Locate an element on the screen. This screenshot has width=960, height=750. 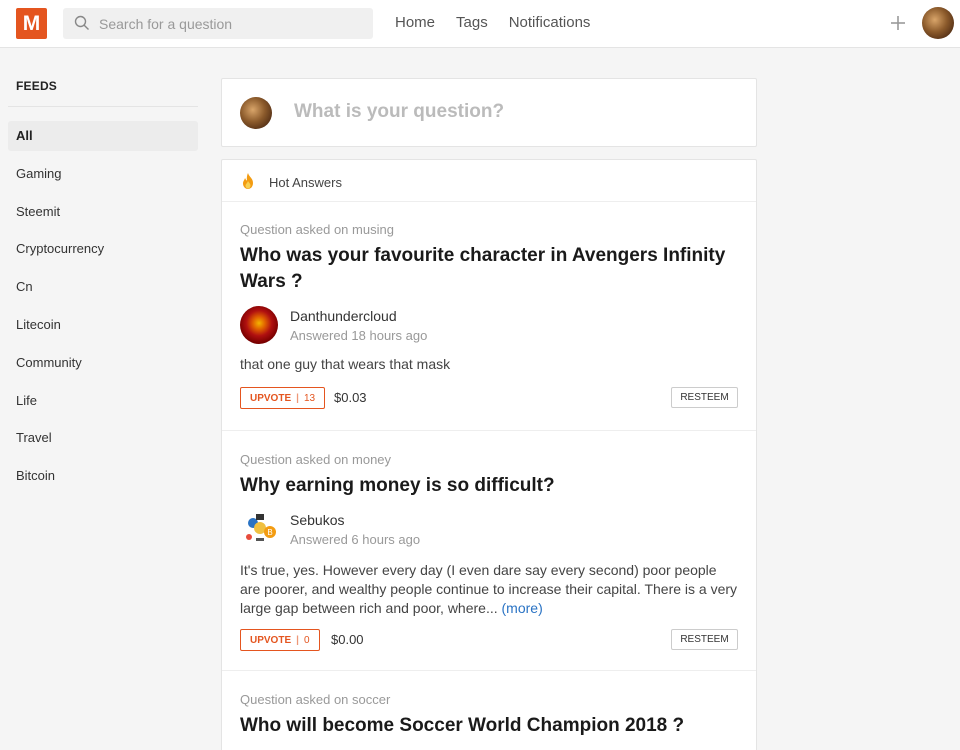
ask-avatar is located at coordinates (256, 113).